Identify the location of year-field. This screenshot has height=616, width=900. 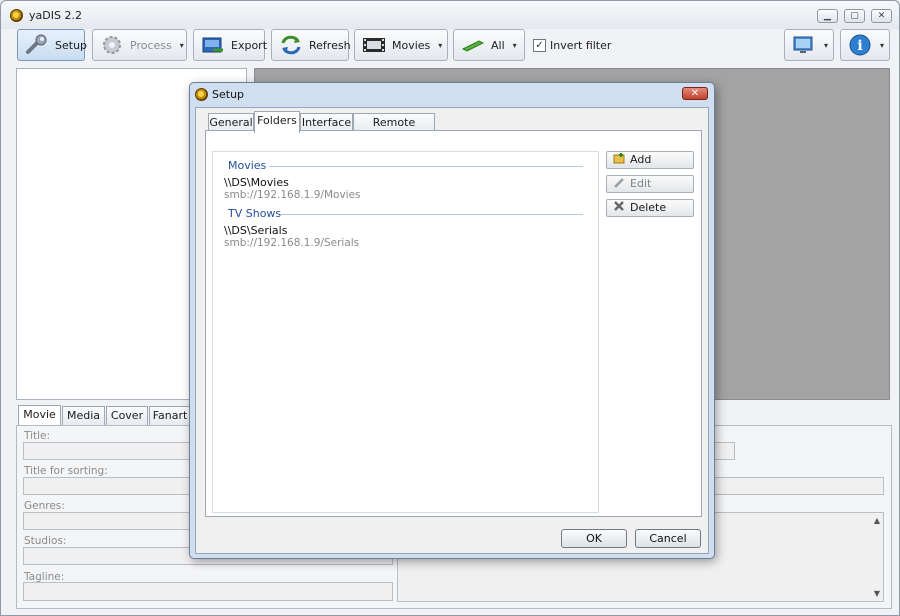
(724, 451).